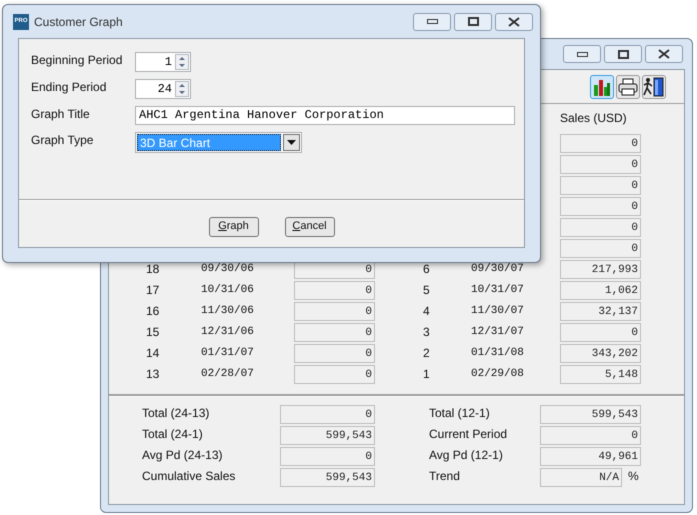 The width and height of the screenshot is (697, 515). Describe the element at coordinates (498, 374) in the screenshot. I see `period-date: 02/29/08` at that location.